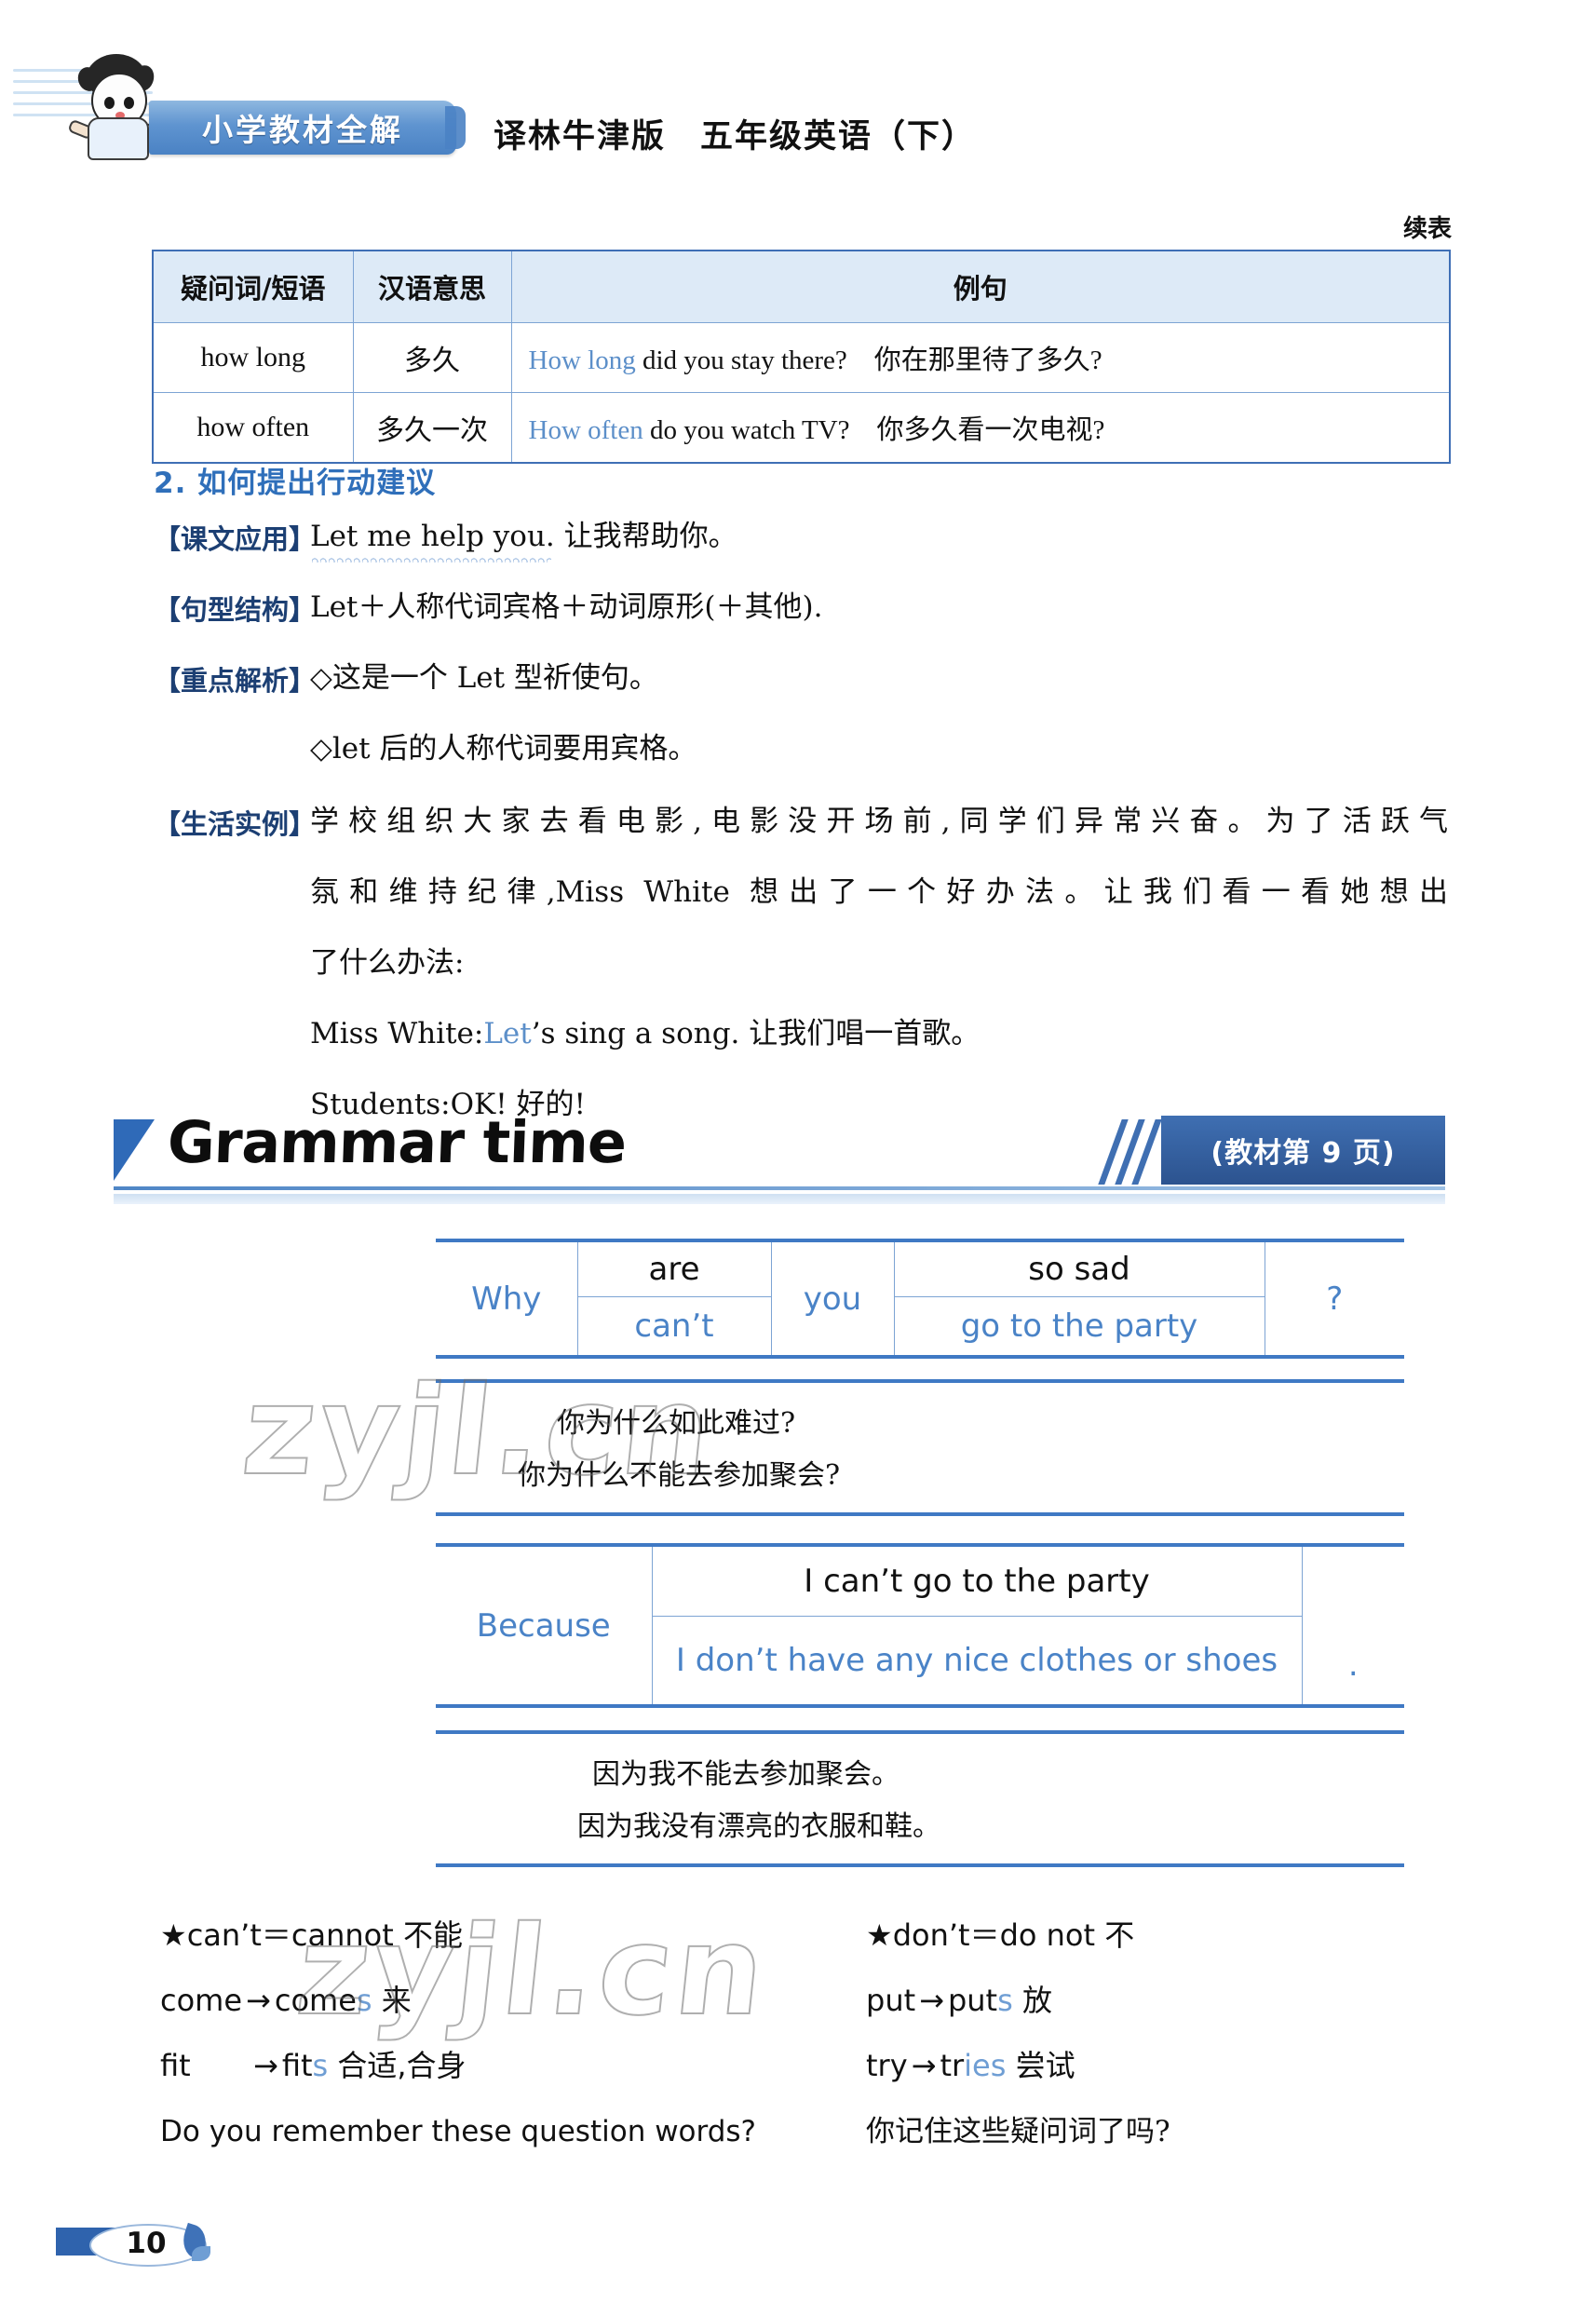 The height and width of the screenshot is (2303, 1596). What do you see at coordinates (1335, 1299) in the screenshot?
I see `gt1-end-punct: ?` at bounding box center [1335, 1299].